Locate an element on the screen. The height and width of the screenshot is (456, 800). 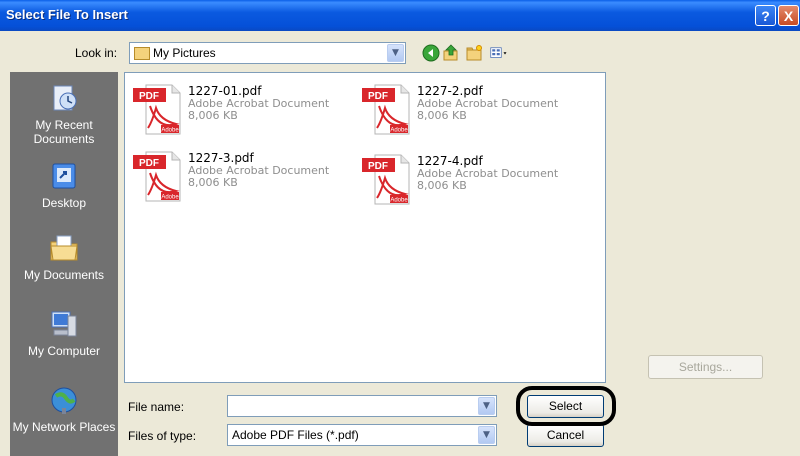
look-in-value: My Pictures is located at coordinates (184, 53).